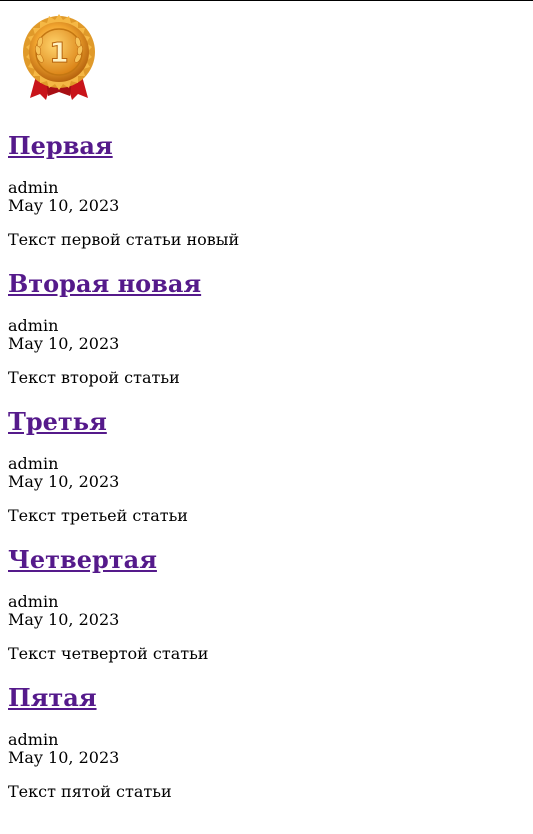  What do you see at coordinates (124, 239) in the screenshot?
I see `article-text: Текст первой статьи новый` at bounding box center [124, 239].